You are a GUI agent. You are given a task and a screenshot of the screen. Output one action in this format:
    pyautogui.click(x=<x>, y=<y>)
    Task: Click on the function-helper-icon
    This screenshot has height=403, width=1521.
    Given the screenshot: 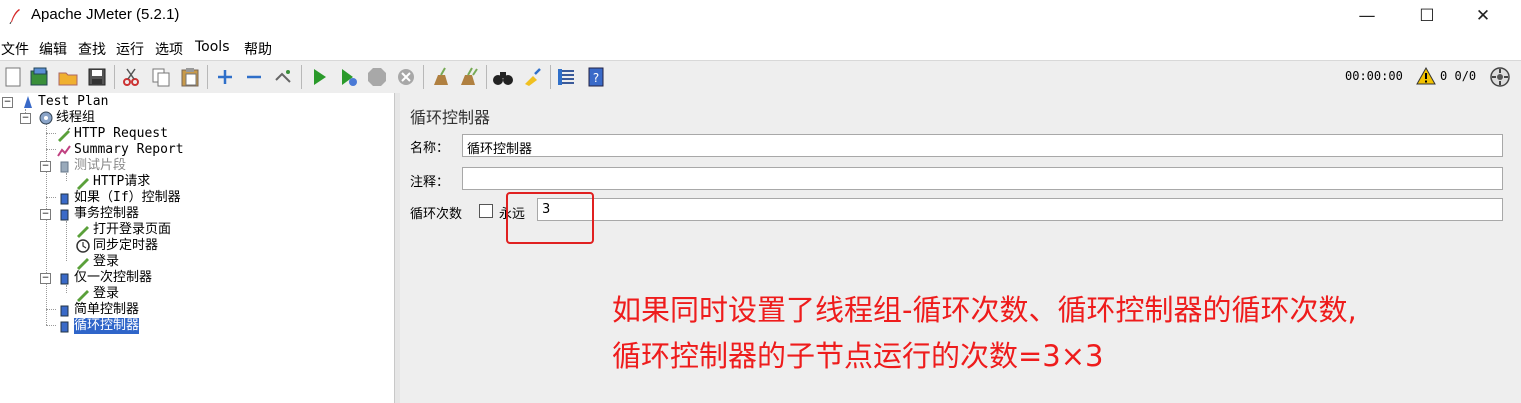 What is the action you would take?
    pyautogui.click(x=567, y=77)
    